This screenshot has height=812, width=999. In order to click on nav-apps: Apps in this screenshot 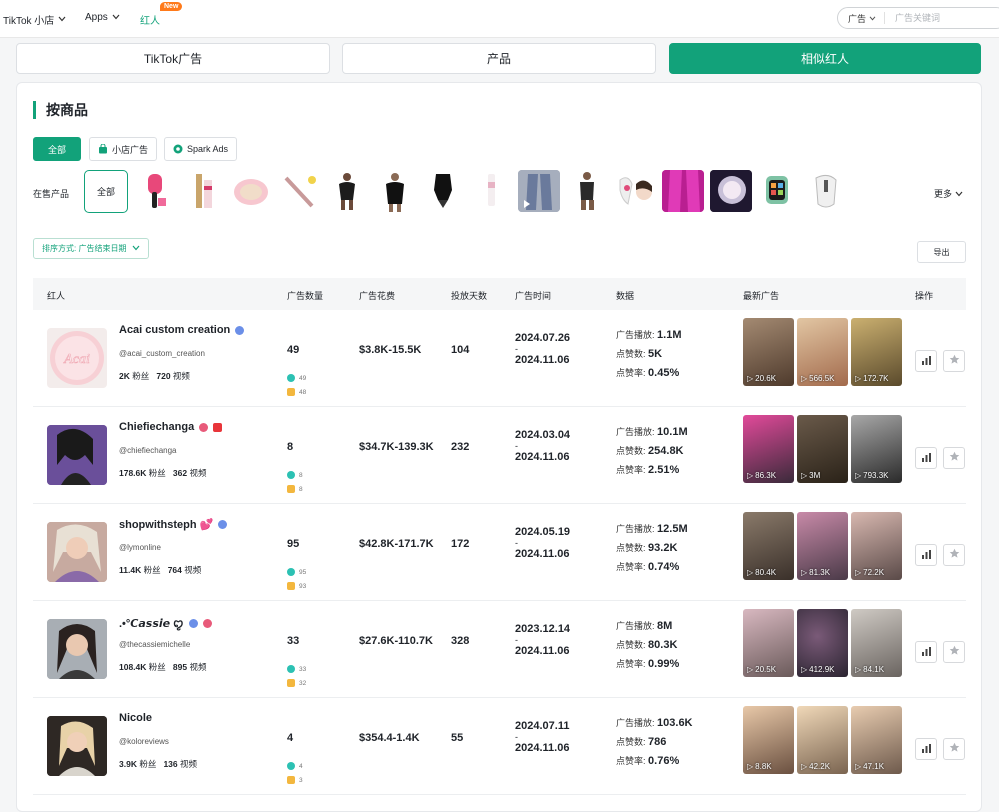, I will do `click(102, 17)`.